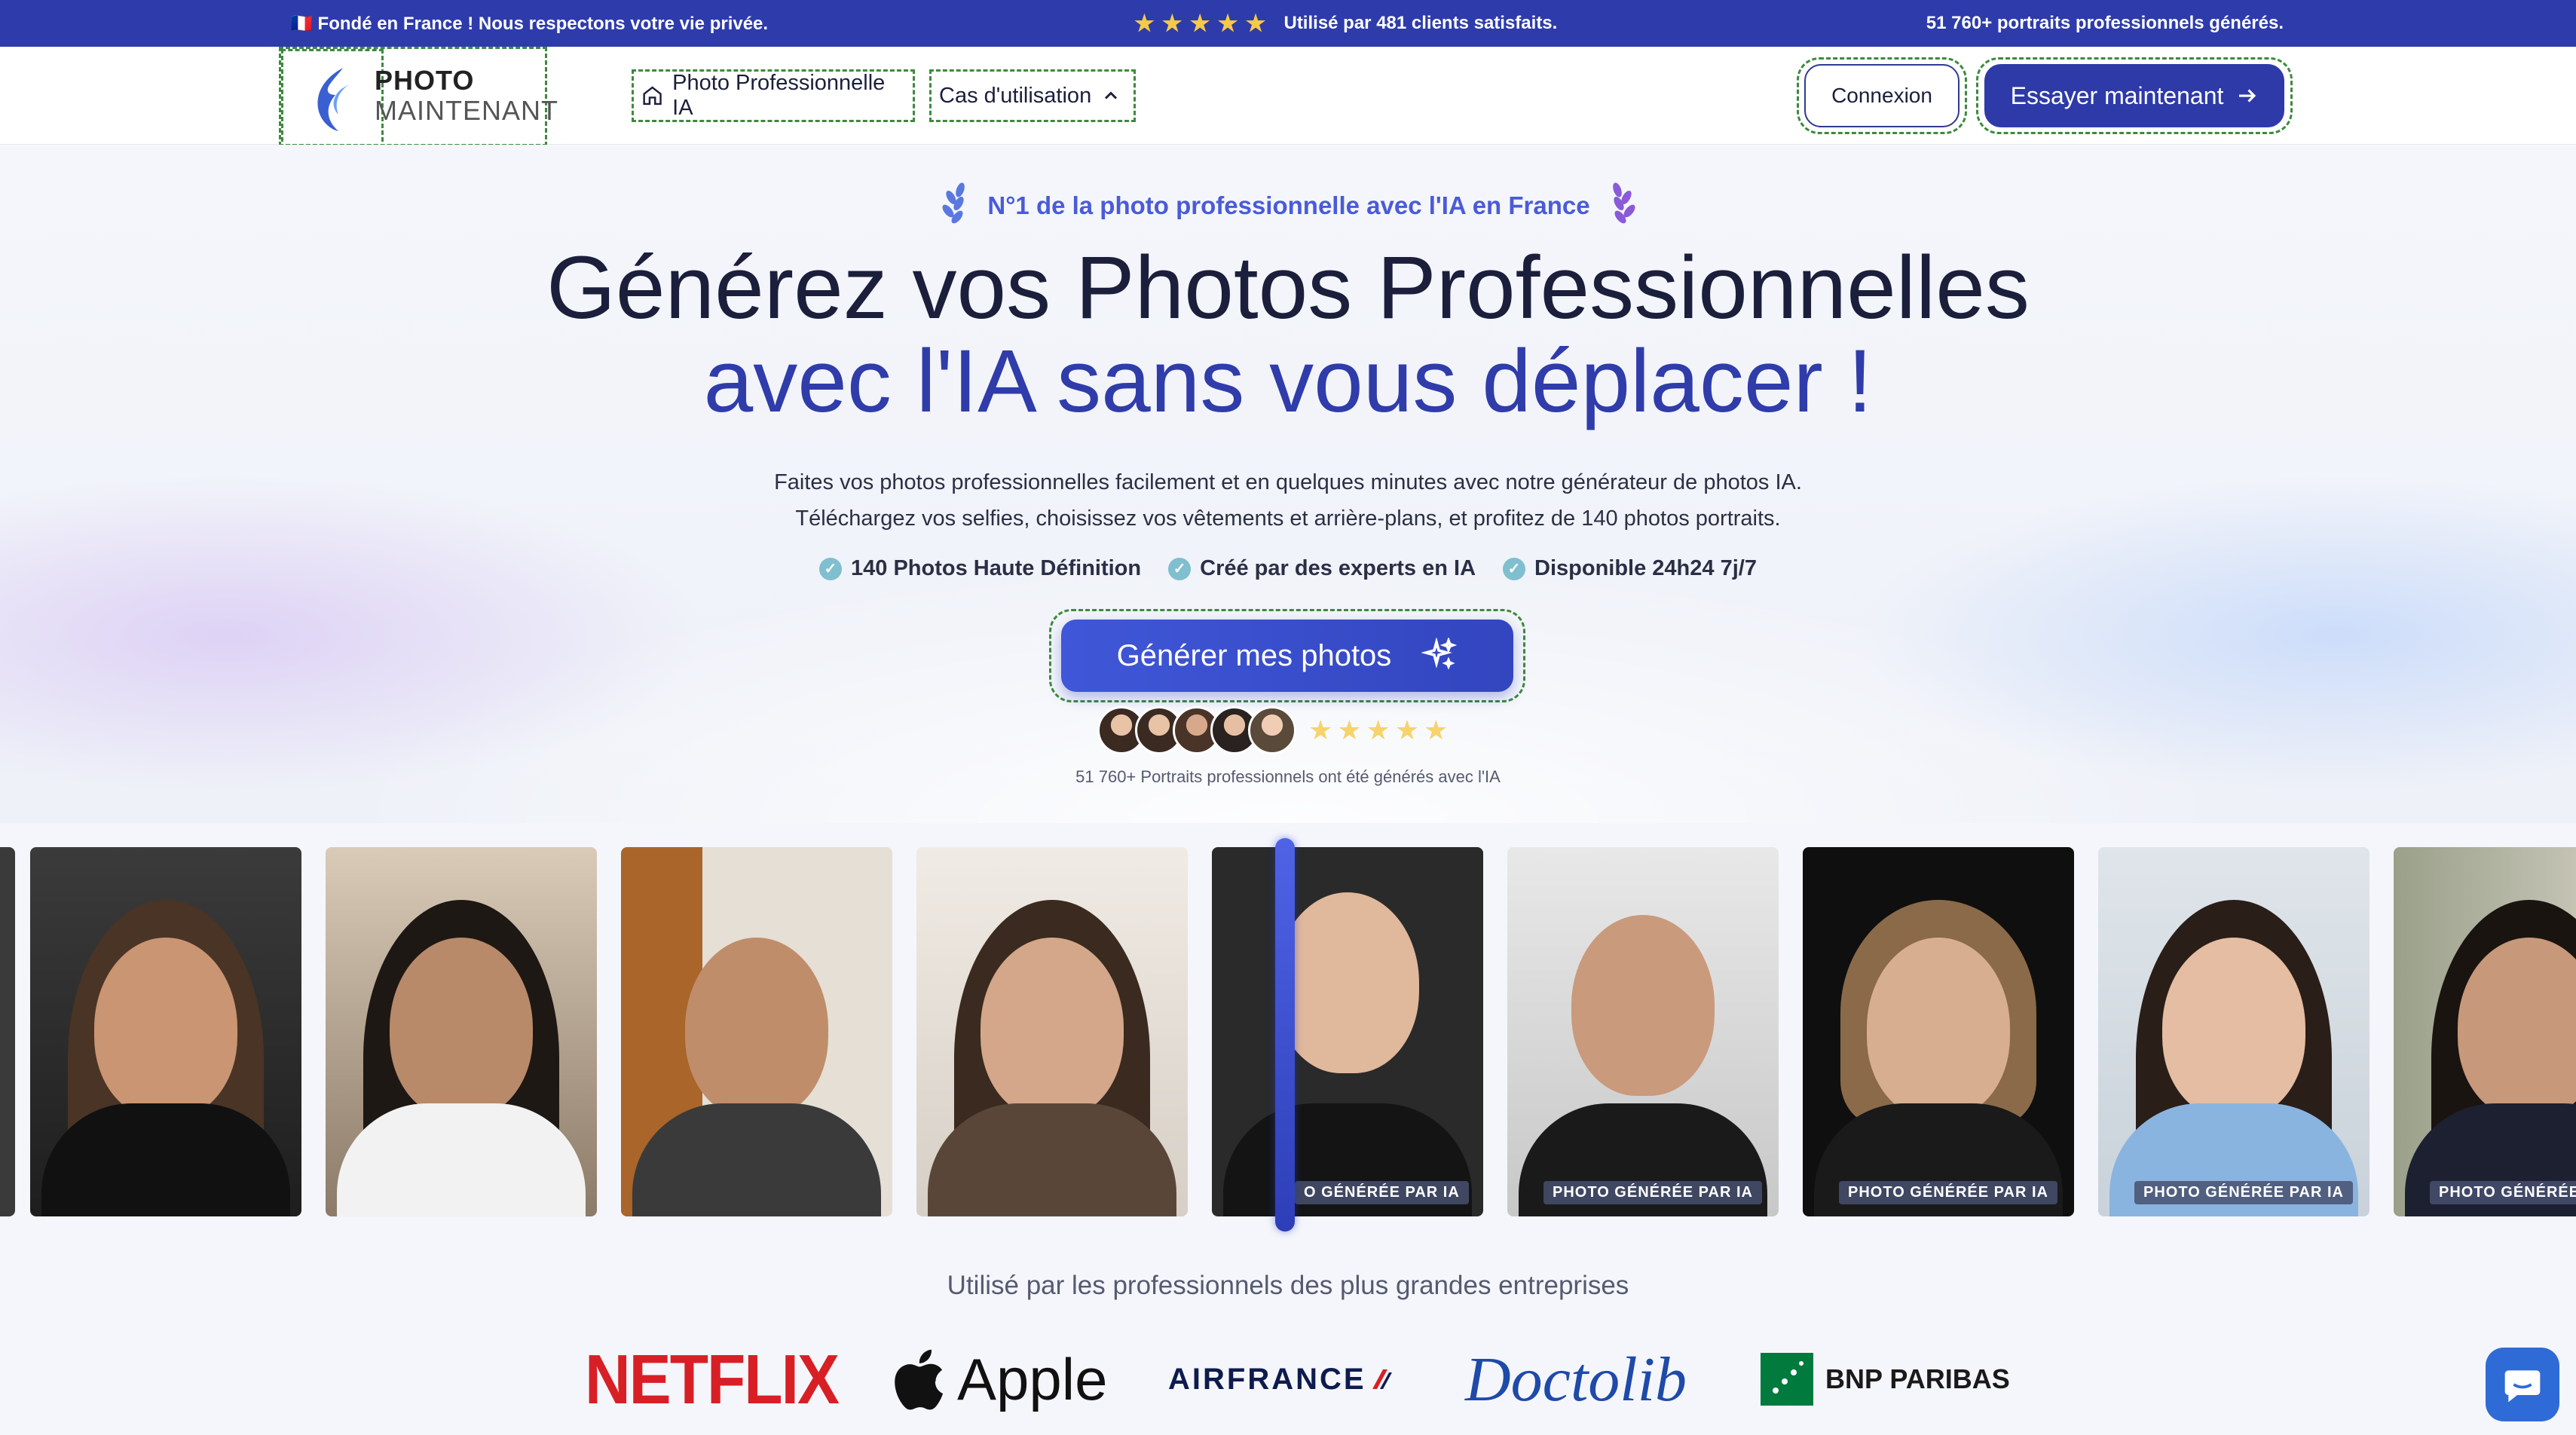 This screenshot has height=1435, width=2576. I want to click on flame-logo-icon, so click(332, 98).